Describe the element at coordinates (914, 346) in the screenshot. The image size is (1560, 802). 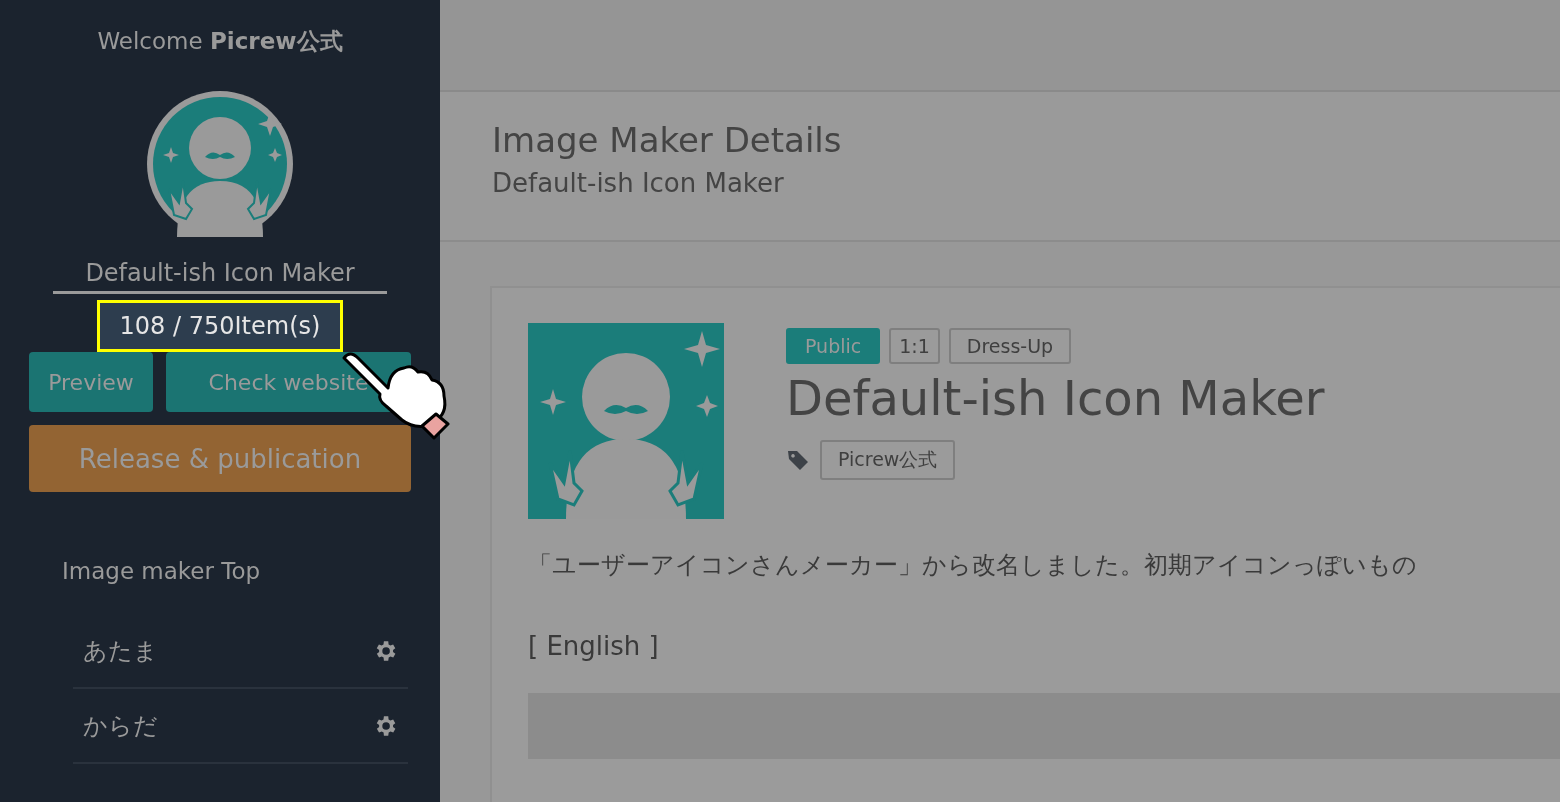
I see `maker-badge: 1:1` at that location.